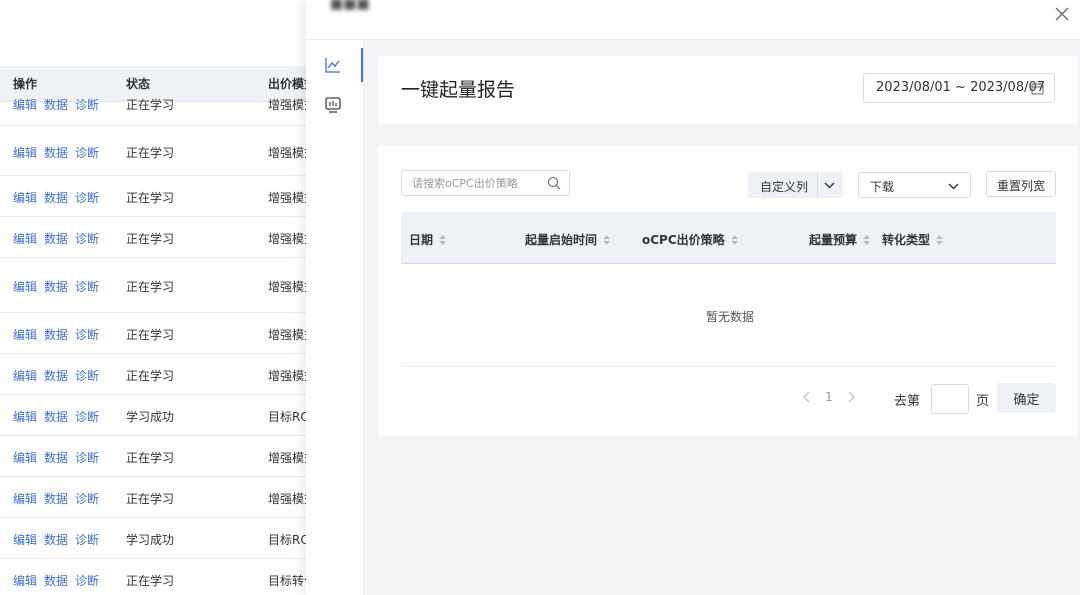 The height and width of the screenshot is (595, 1080). What do you see at coordinates (1026, 398) in the screenshot?
I see `confirm-button: 确定` at bounding box center [1026, 398].